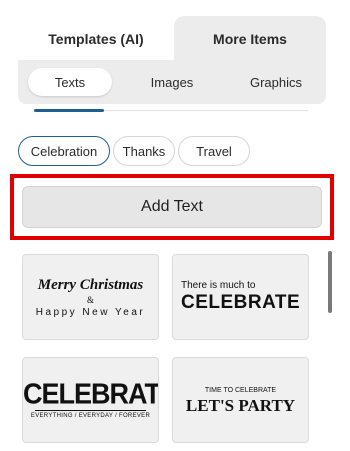  Describe the element at coordinates (90, 300) in the screenshot. I see `template-text-line: &` at that location.